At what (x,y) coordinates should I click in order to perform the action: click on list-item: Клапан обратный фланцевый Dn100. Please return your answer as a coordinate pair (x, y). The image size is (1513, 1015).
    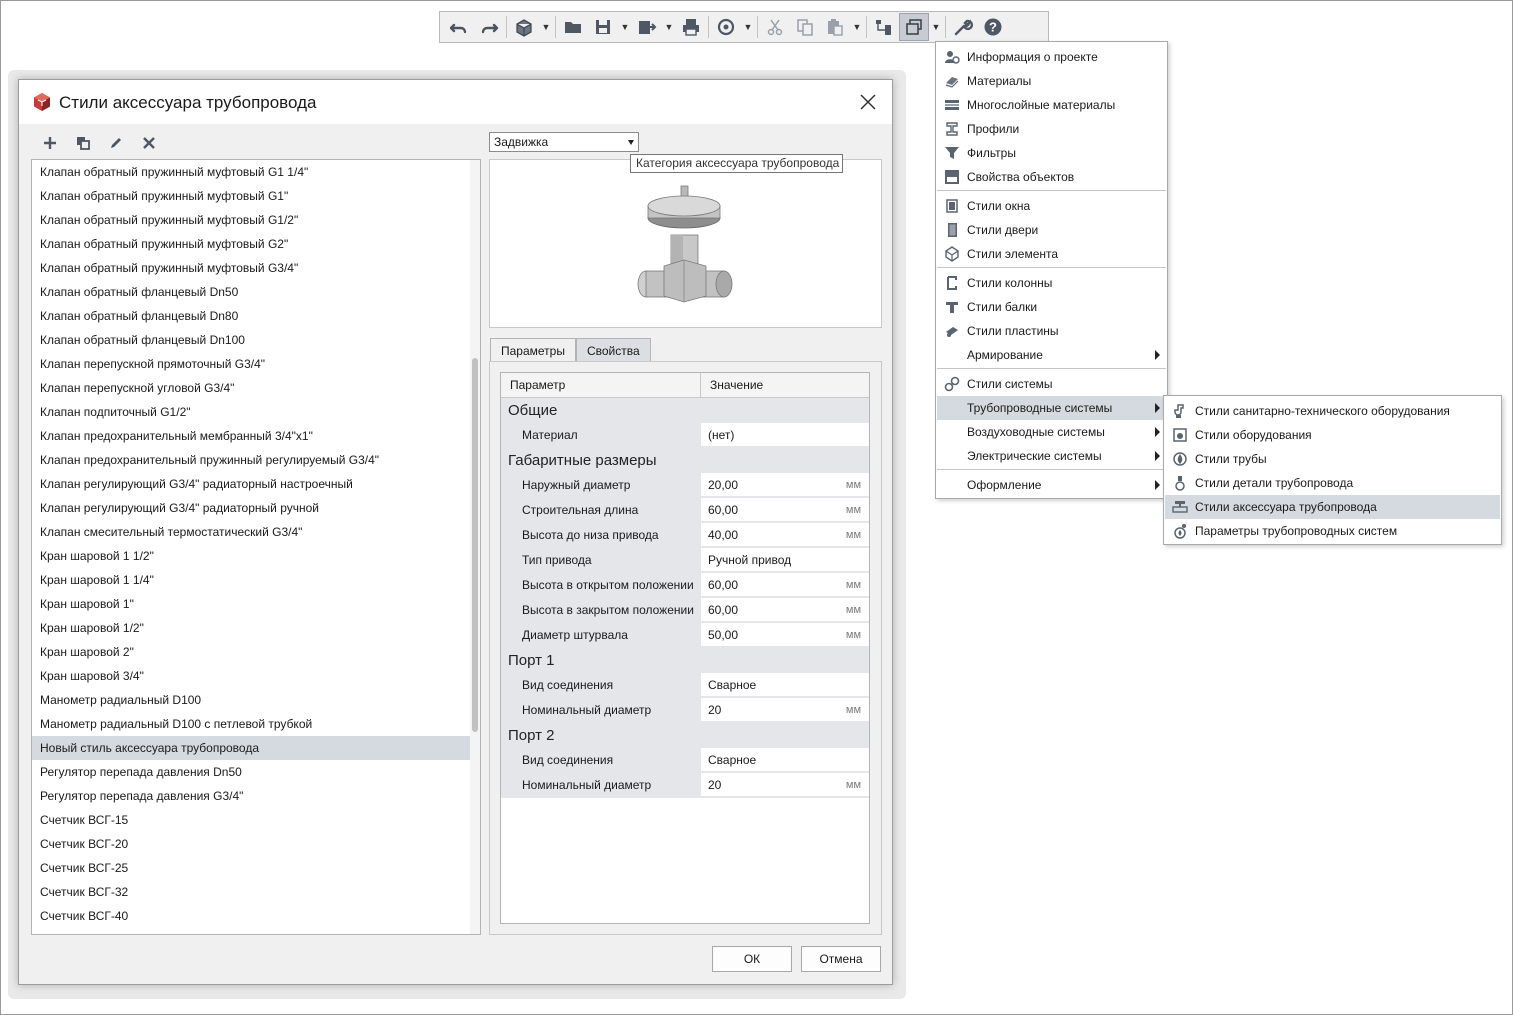
    Looking at the image, I should click on (256, 340).